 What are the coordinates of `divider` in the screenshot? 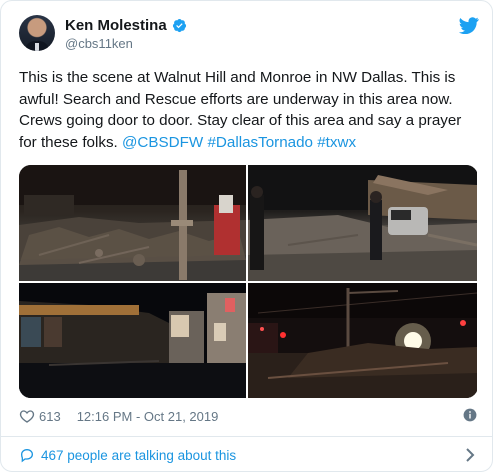 It's located at (246, 436).